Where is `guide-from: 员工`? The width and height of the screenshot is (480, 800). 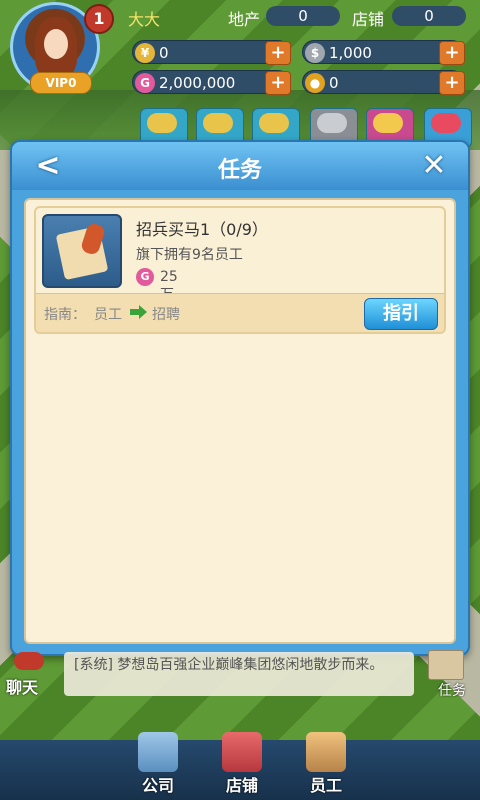
guide-from: 员工 is located at coordinates (108, 315).